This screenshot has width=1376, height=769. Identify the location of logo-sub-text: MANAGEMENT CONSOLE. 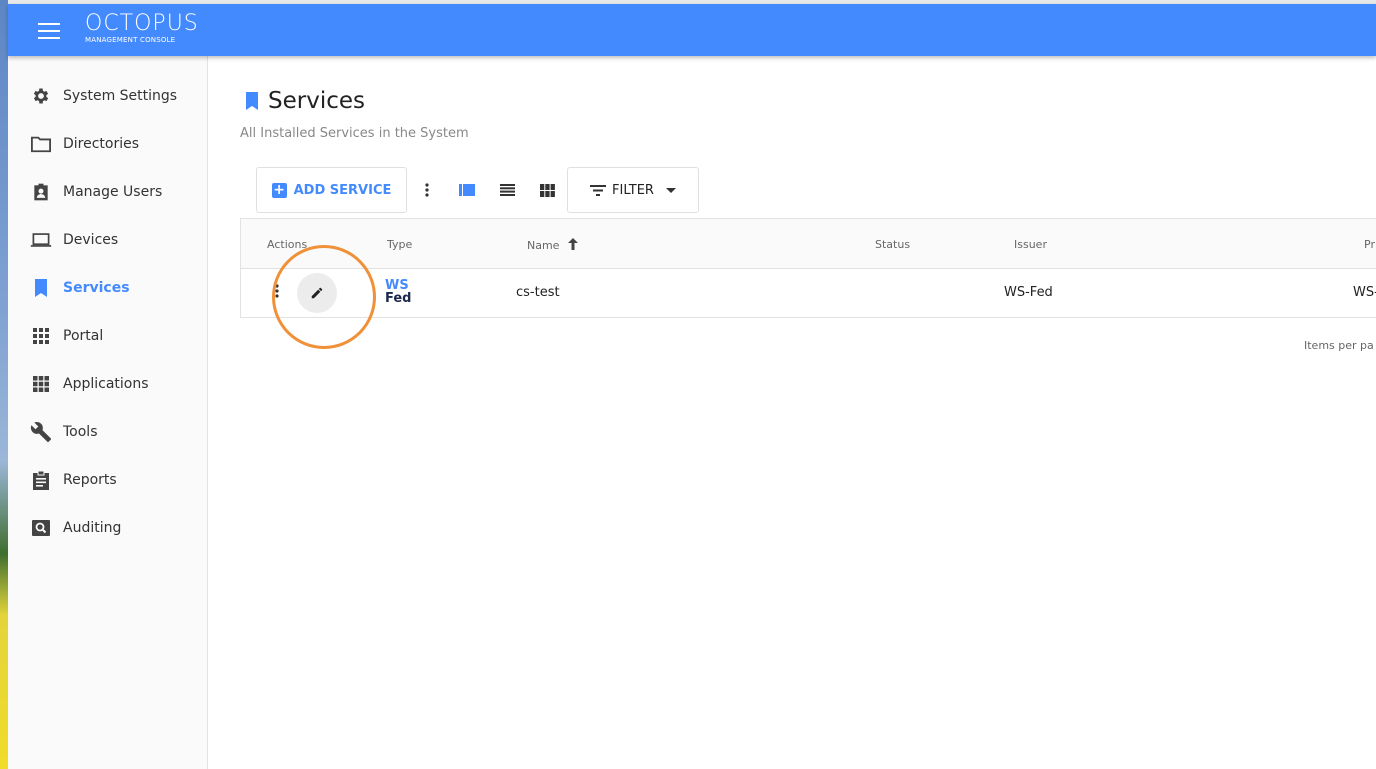
(130, 40).